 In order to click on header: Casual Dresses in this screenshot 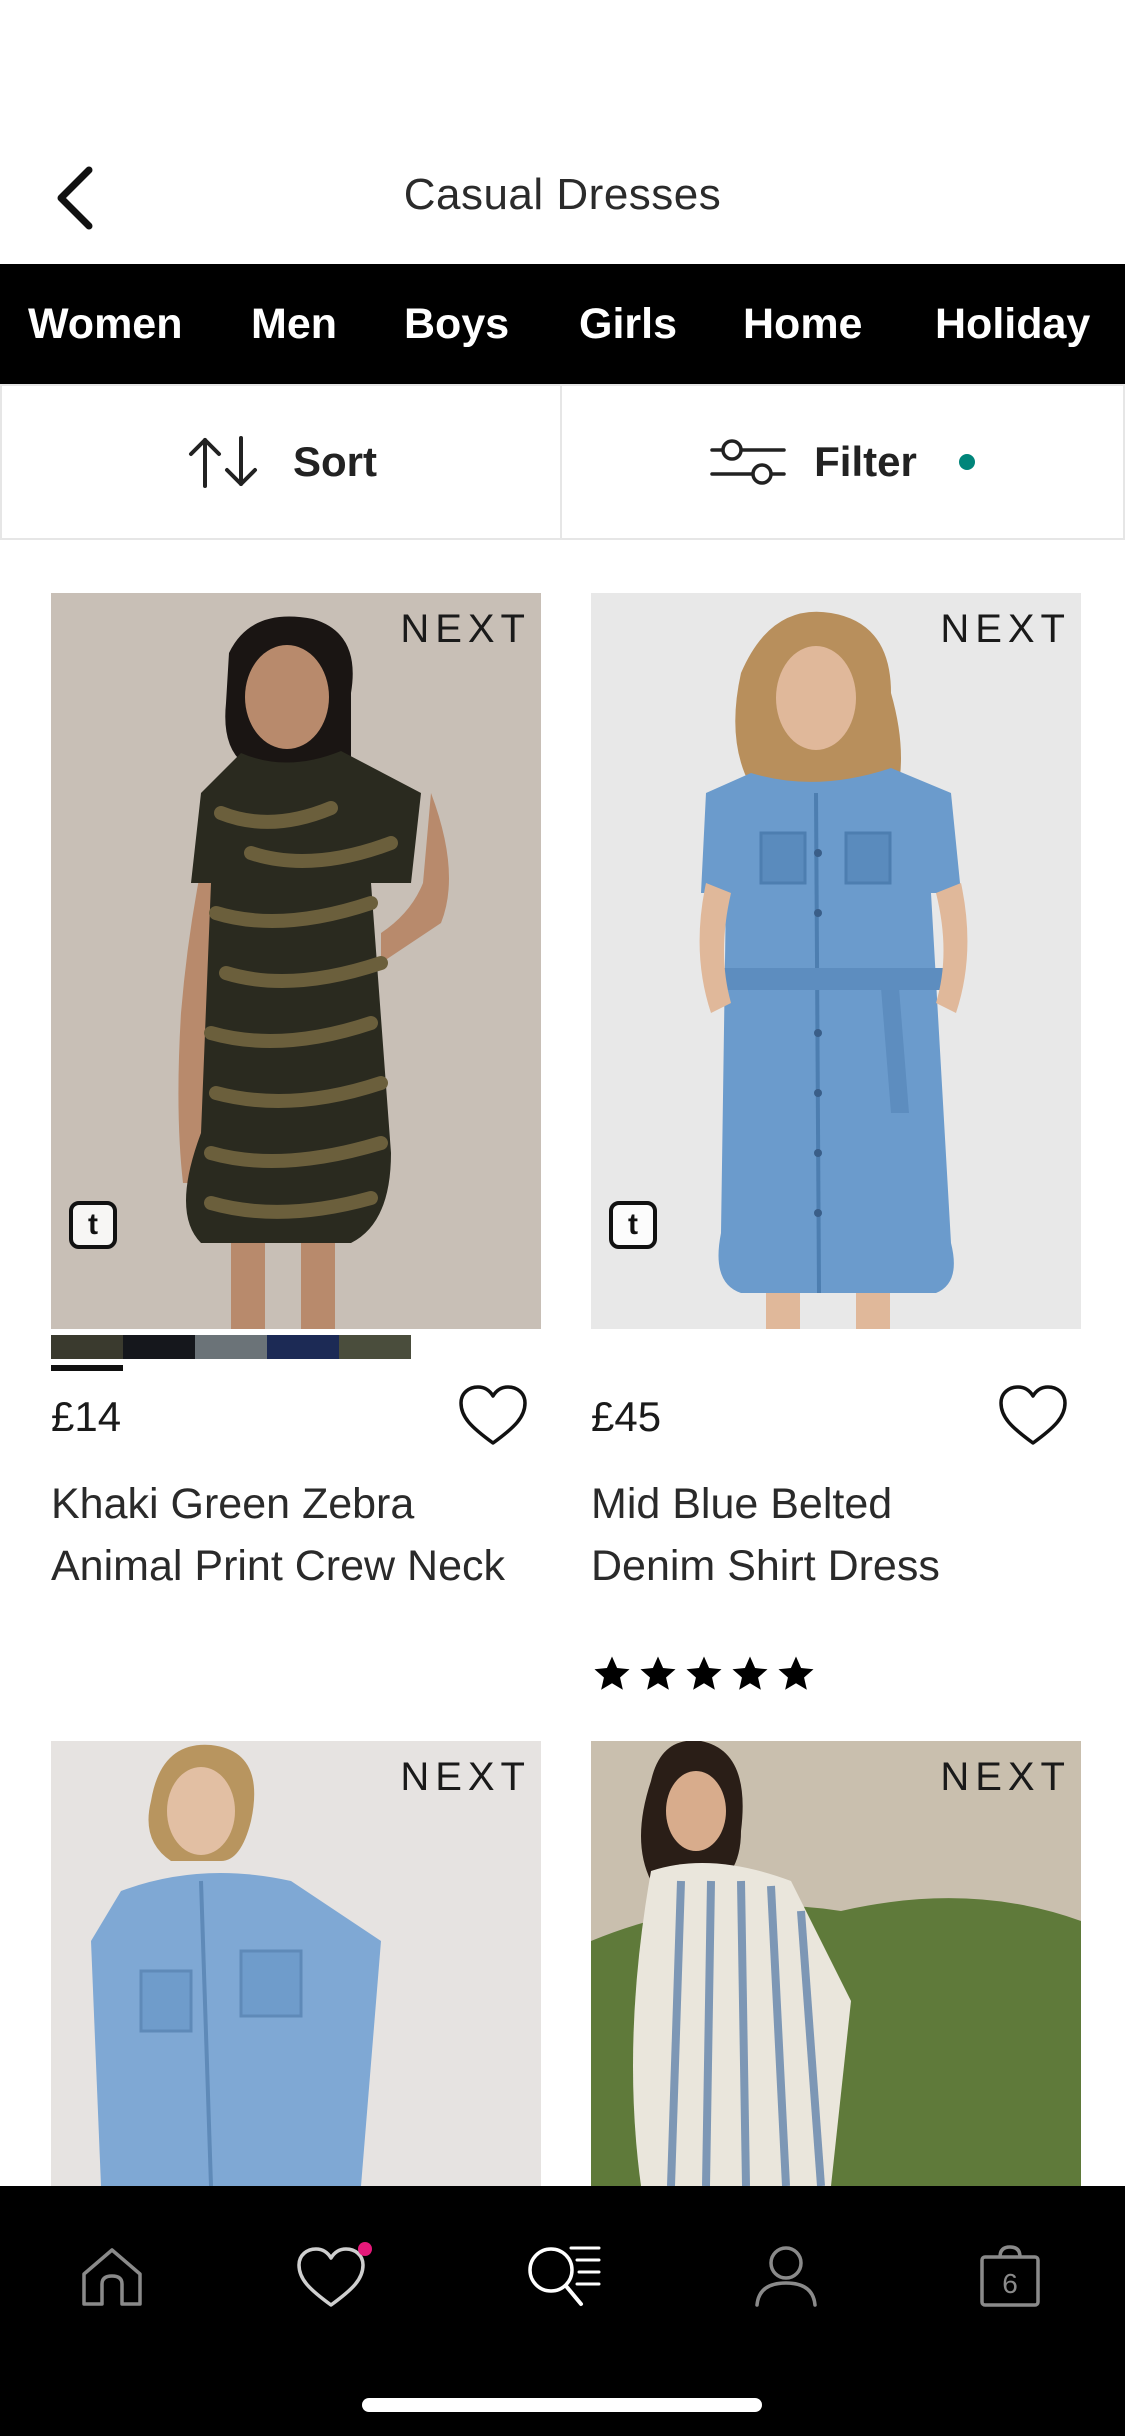, I will do `click(562, 197)`.